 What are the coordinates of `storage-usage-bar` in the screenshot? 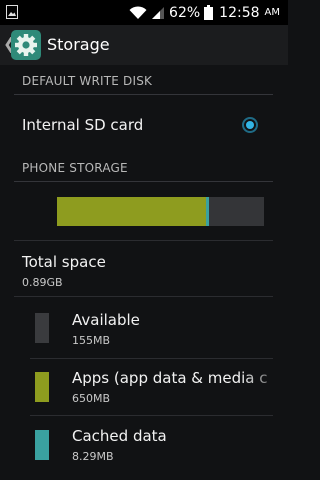 It's located at (160, 211).